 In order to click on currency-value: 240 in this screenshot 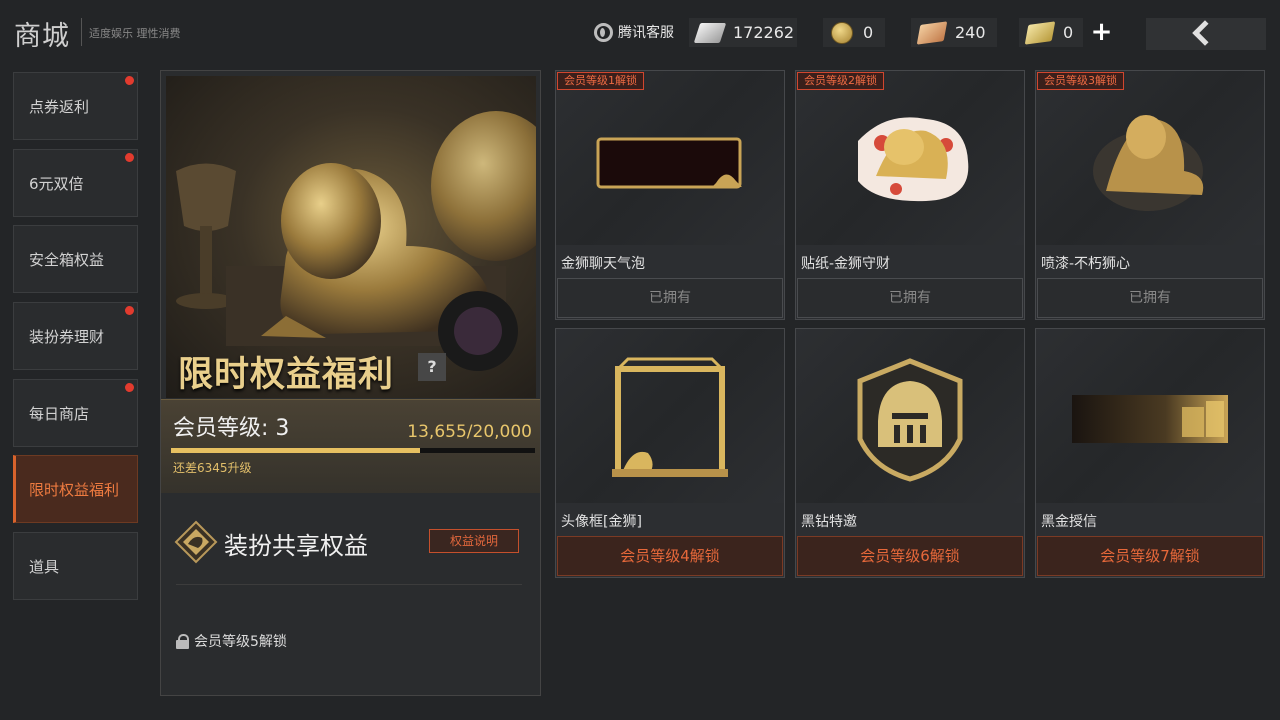, I will do `click(970, 32)`.